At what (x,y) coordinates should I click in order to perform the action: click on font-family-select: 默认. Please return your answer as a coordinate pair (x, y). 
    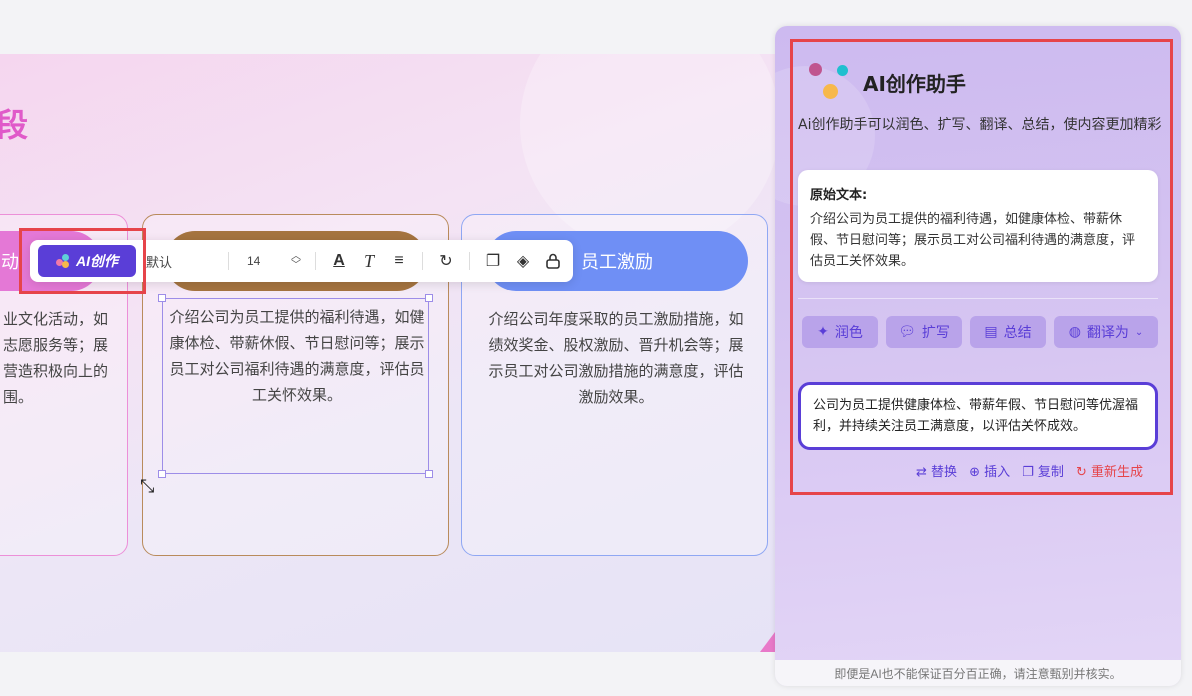
    Looking at the image, I should click on (183, 261).